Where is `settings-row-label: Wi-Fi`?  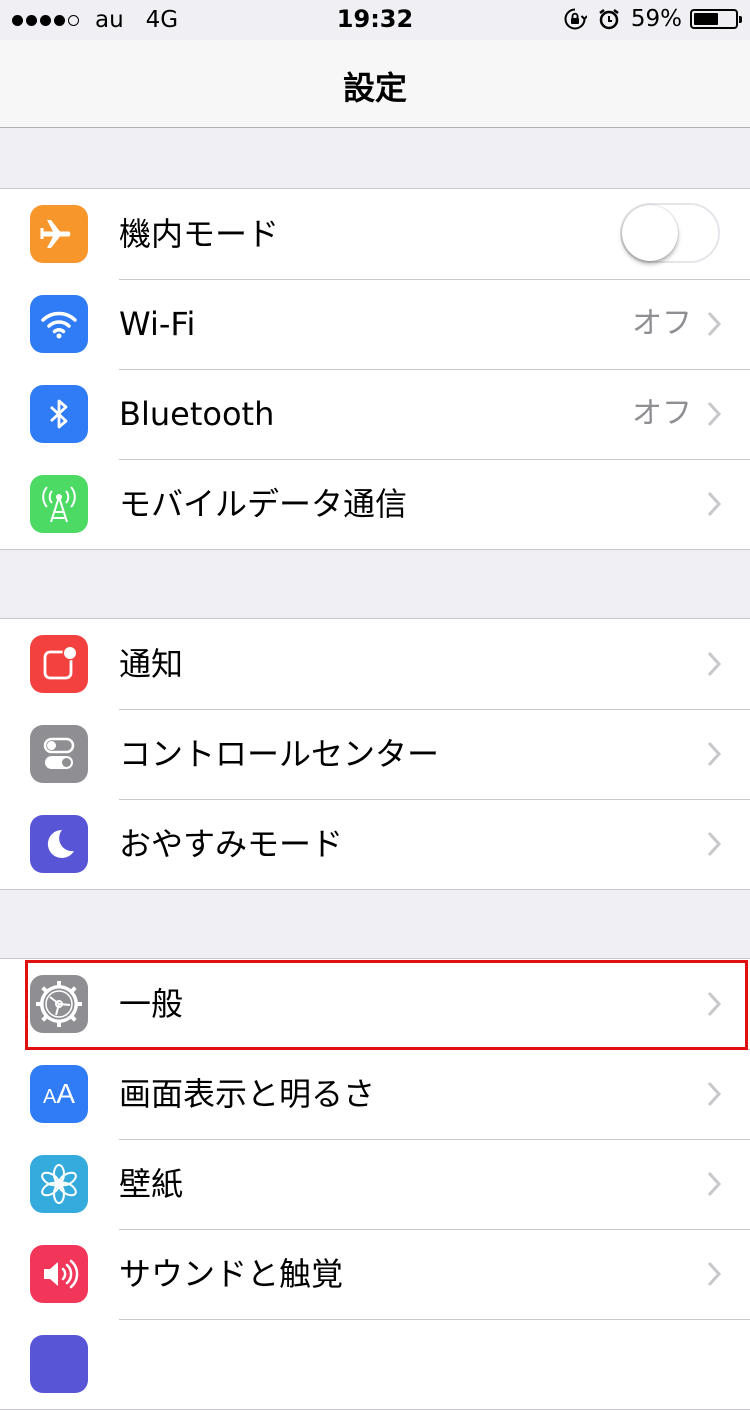 settings-row-label: Wi-Fi is located at coordinates (157, 324).